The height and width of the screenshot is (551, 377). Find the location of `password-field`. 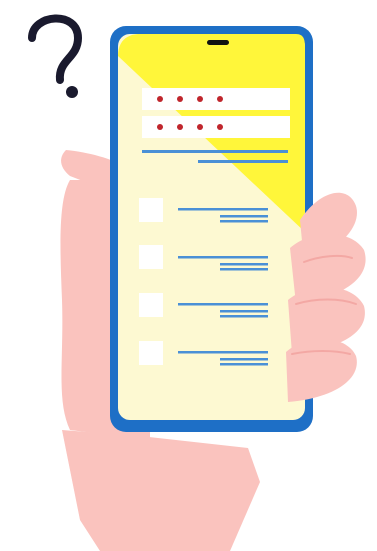

password-field is located at coordinates (216, 99).